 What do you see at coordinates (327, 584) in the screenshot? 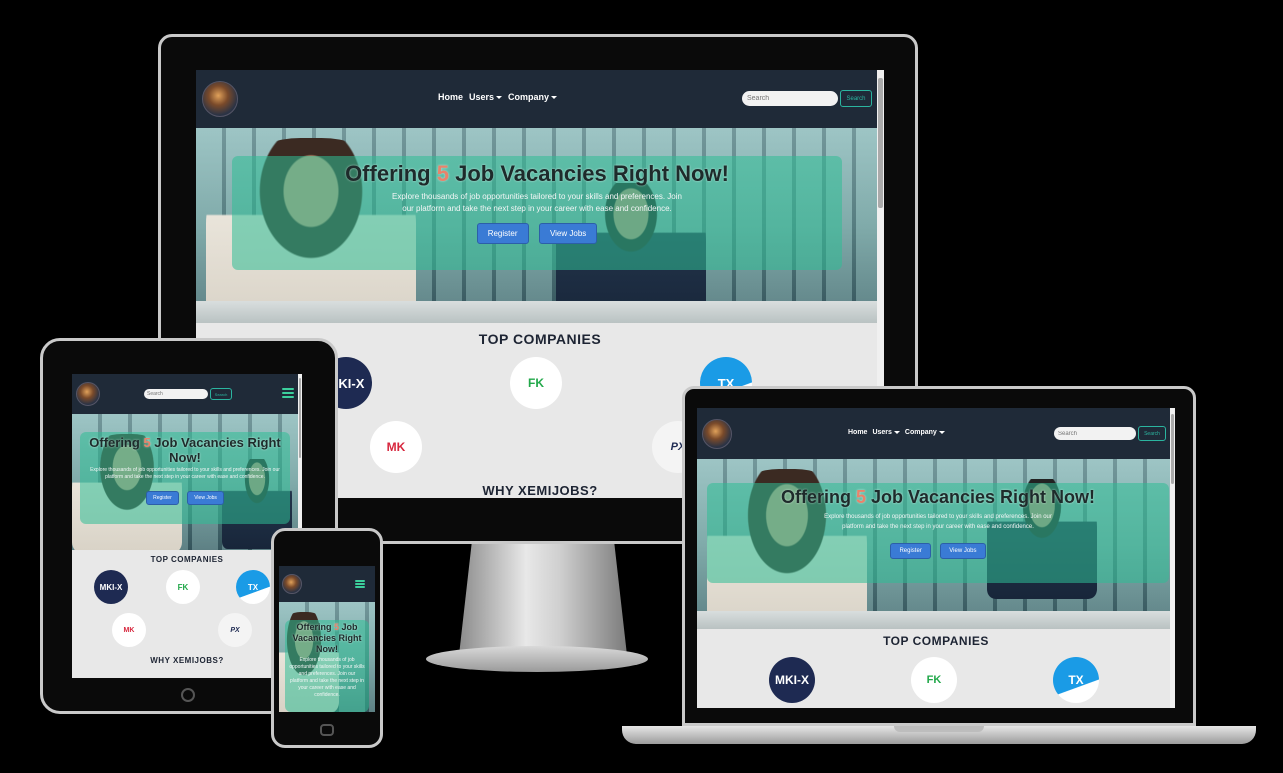
I see `navbar` at bounding box center [327, 584].